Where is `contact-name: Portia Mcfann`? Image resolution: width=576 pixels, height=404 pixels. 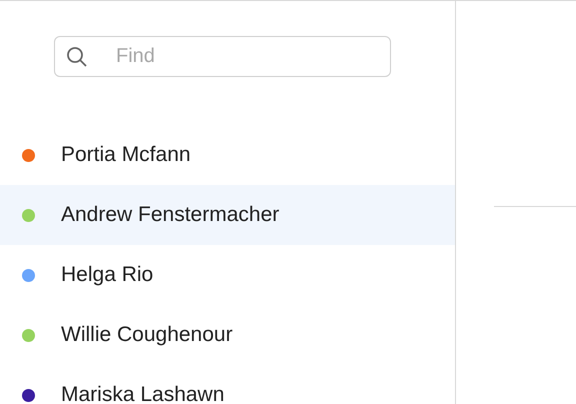
contact-name: Portia Mcfann is located at coordinates (126, 155).